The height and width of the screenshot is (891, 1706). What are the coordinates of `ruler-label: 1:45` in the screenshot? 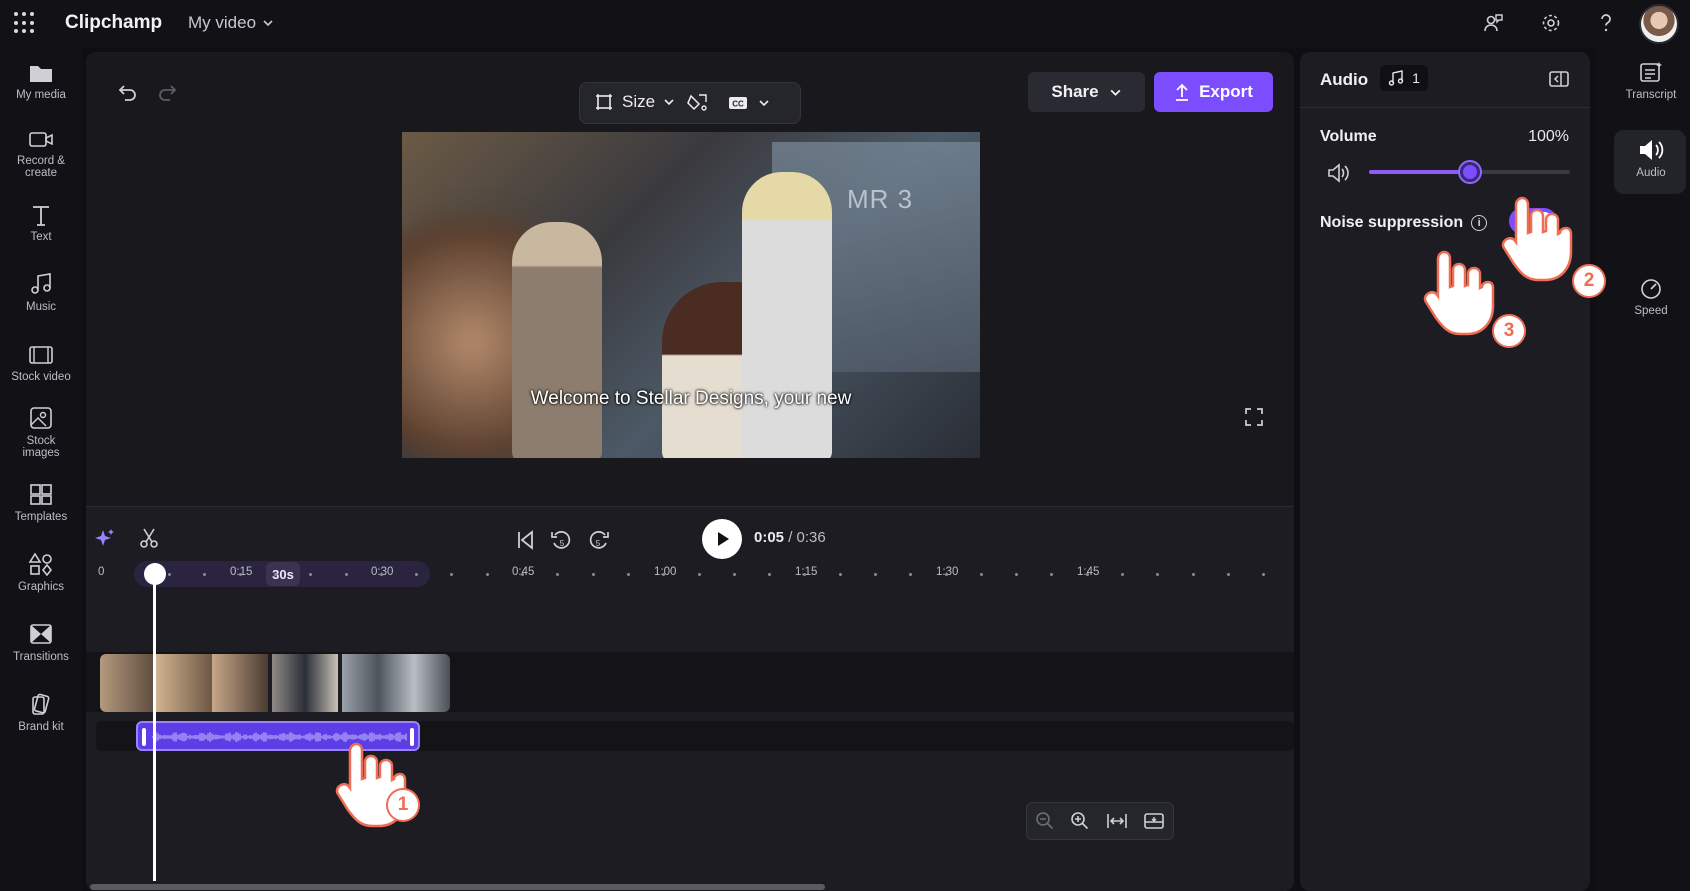 It's located at (1088, 572).